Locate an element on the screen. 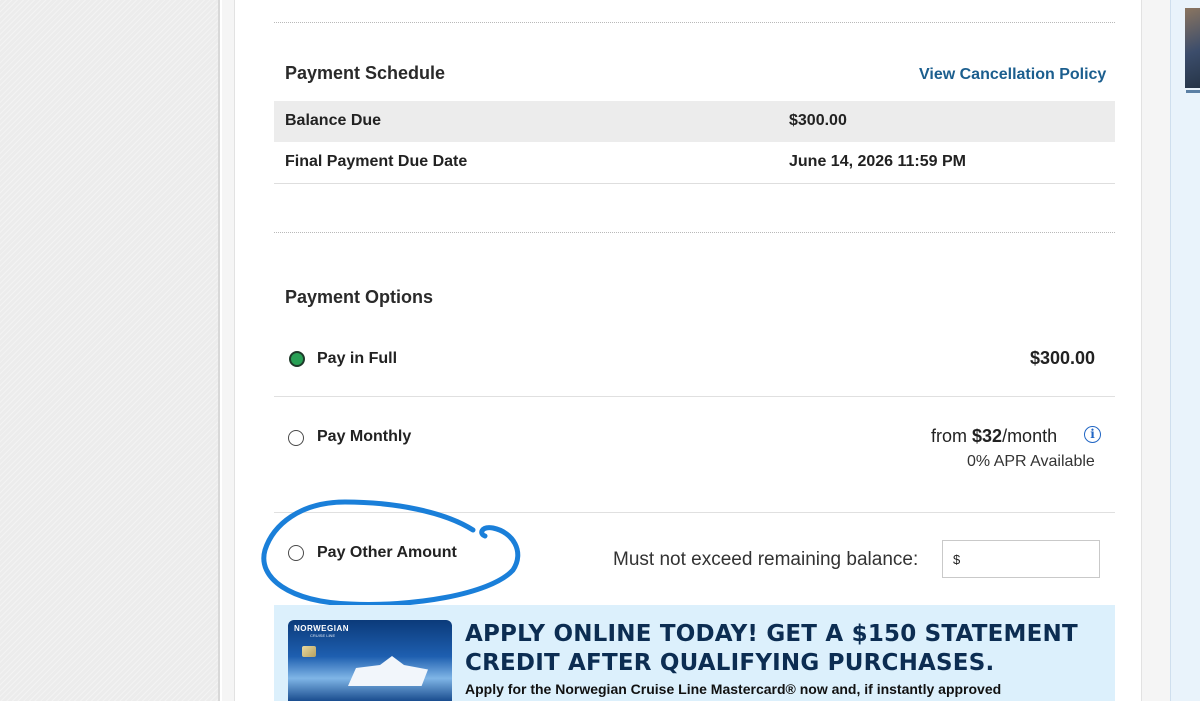  payment-schedule-title: Payment Schedule is located at coordinates (365, 73).